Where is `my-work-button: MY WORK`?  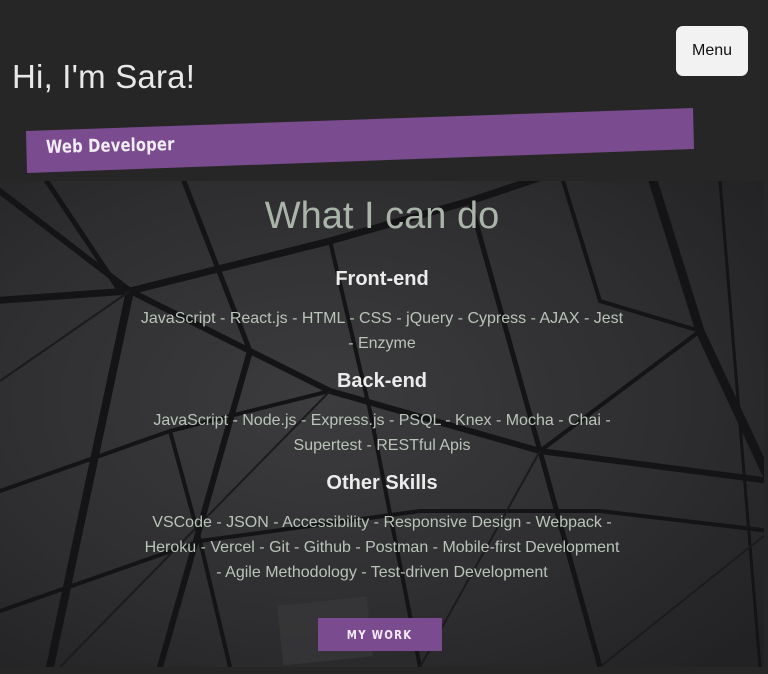
my-work-button: MY WORK is located at coordinates (380, 634).